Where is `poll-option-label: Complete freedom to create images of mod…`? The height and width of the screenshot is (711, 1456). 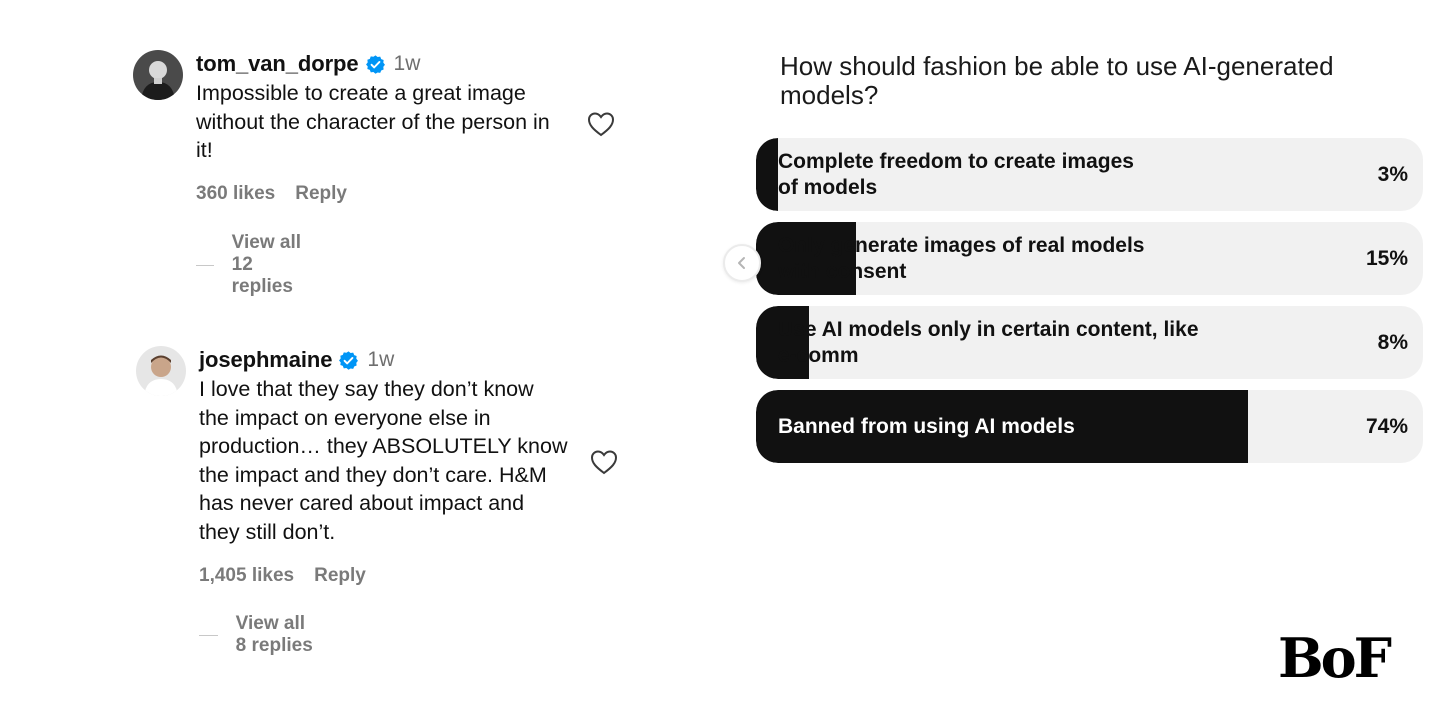
poll-option-label: Complete freedom to create images of mod… is located at coordinates (956, 174).